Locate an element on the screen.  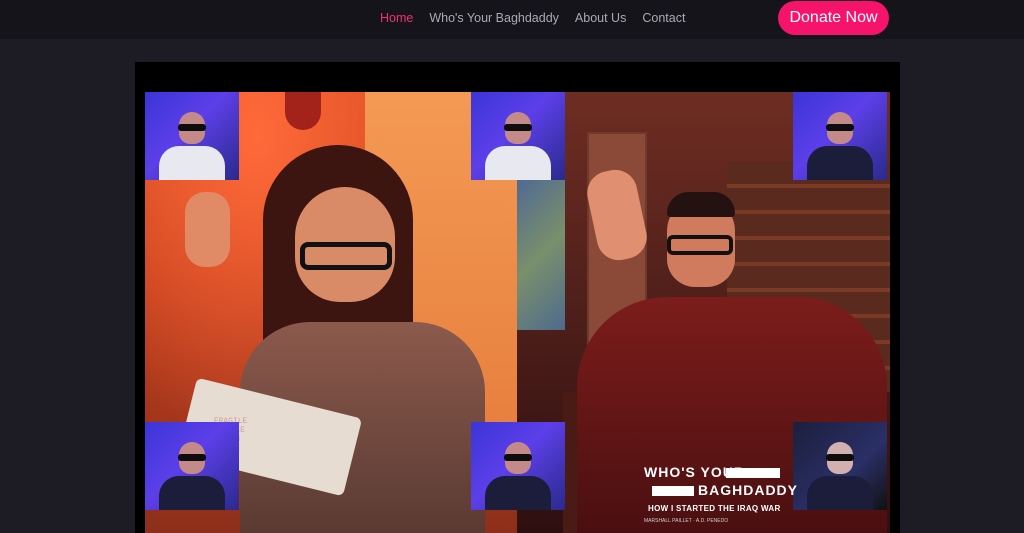
logo-tagline: HOW I STARTED THE IRAQ WAR is located at coordinates (714, 508).